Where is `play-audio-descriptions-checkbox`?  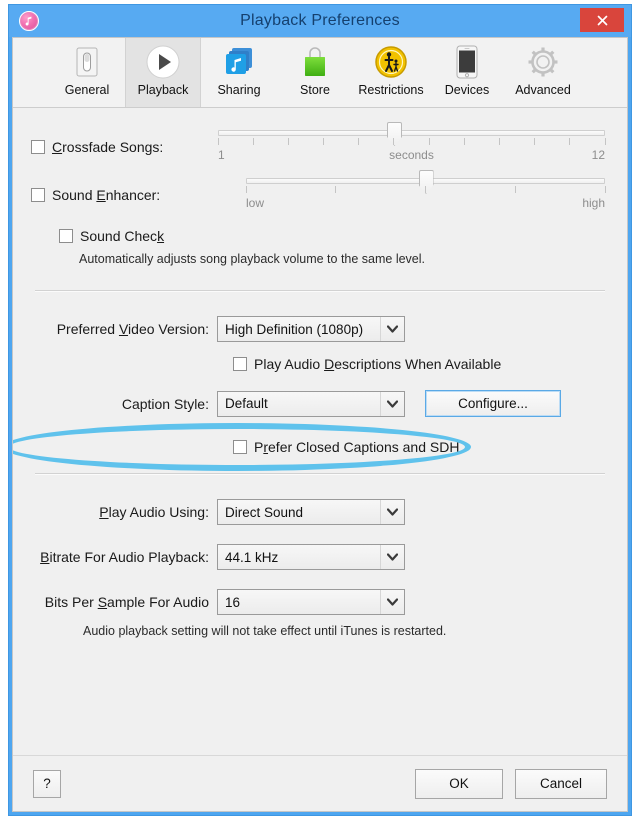 play-audio-descriptions-checkbox is located at coordinates (240, 364).